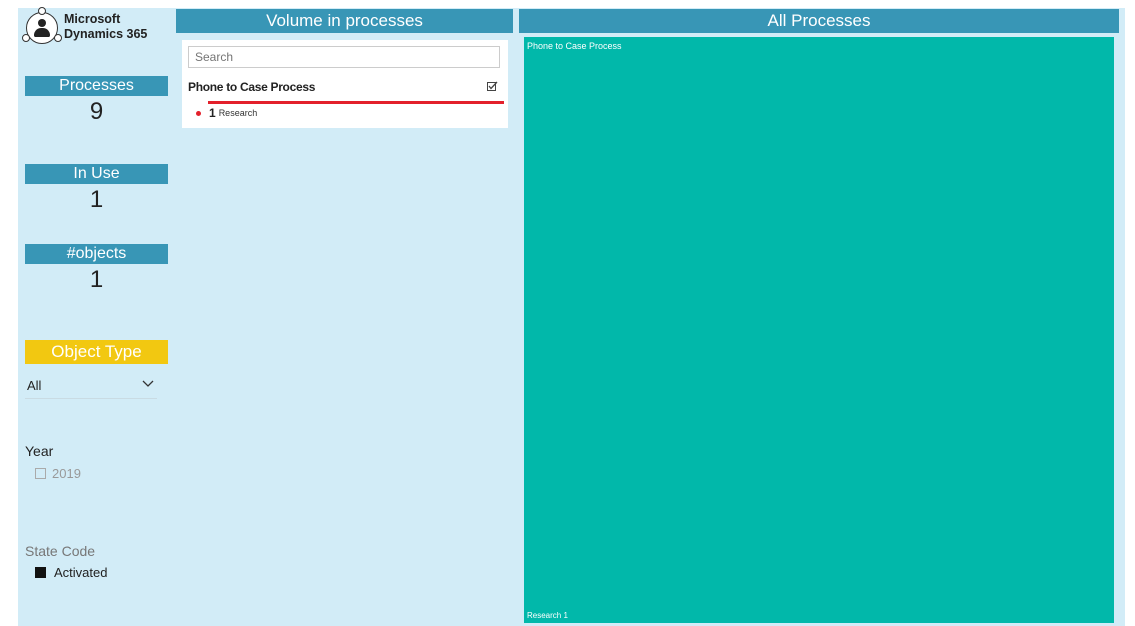  Describe the element at coordinates (574, 46) in the screenshot. I see `treemap-top-label: Phone to Case Process` at that location.